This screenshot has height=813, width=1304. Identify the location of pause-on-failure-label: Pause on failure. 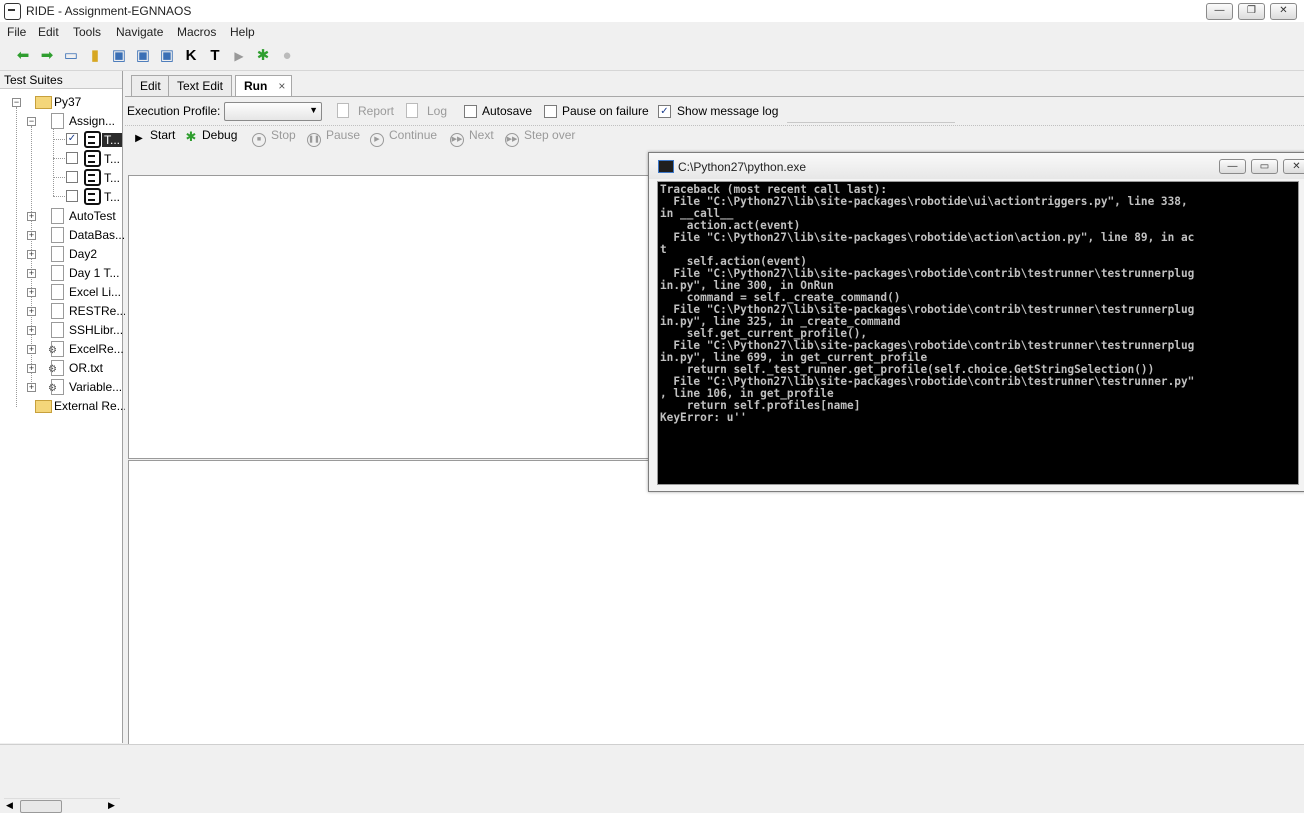
(605, 111).